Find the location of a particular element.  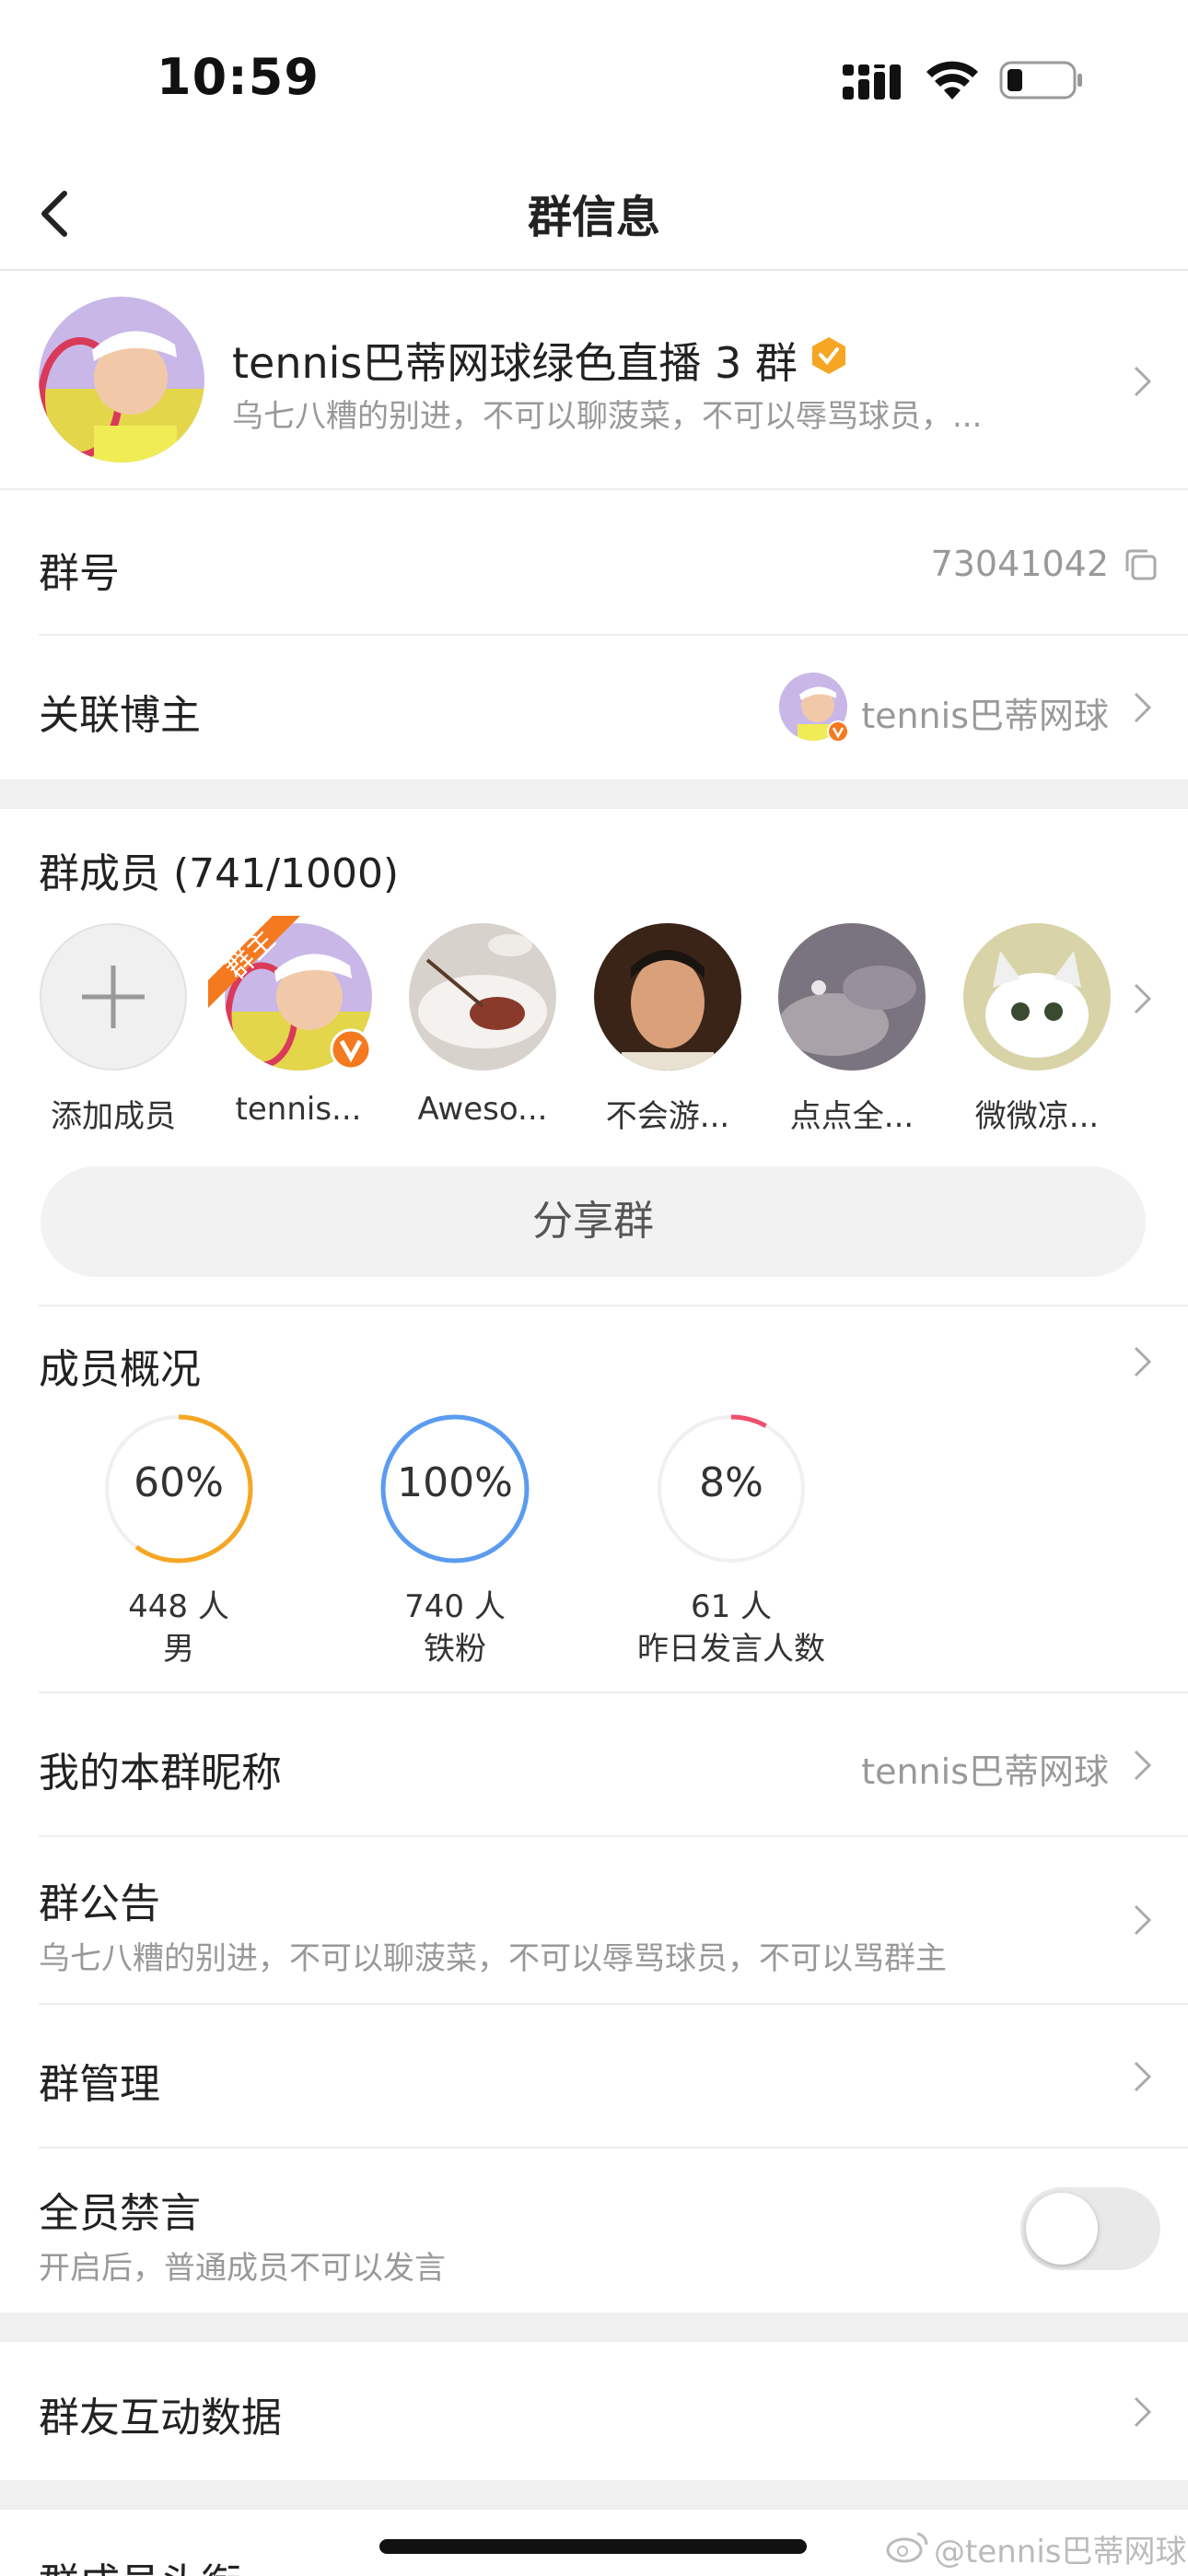

status-bar: 10:59 is located at coordinates (594, 78).